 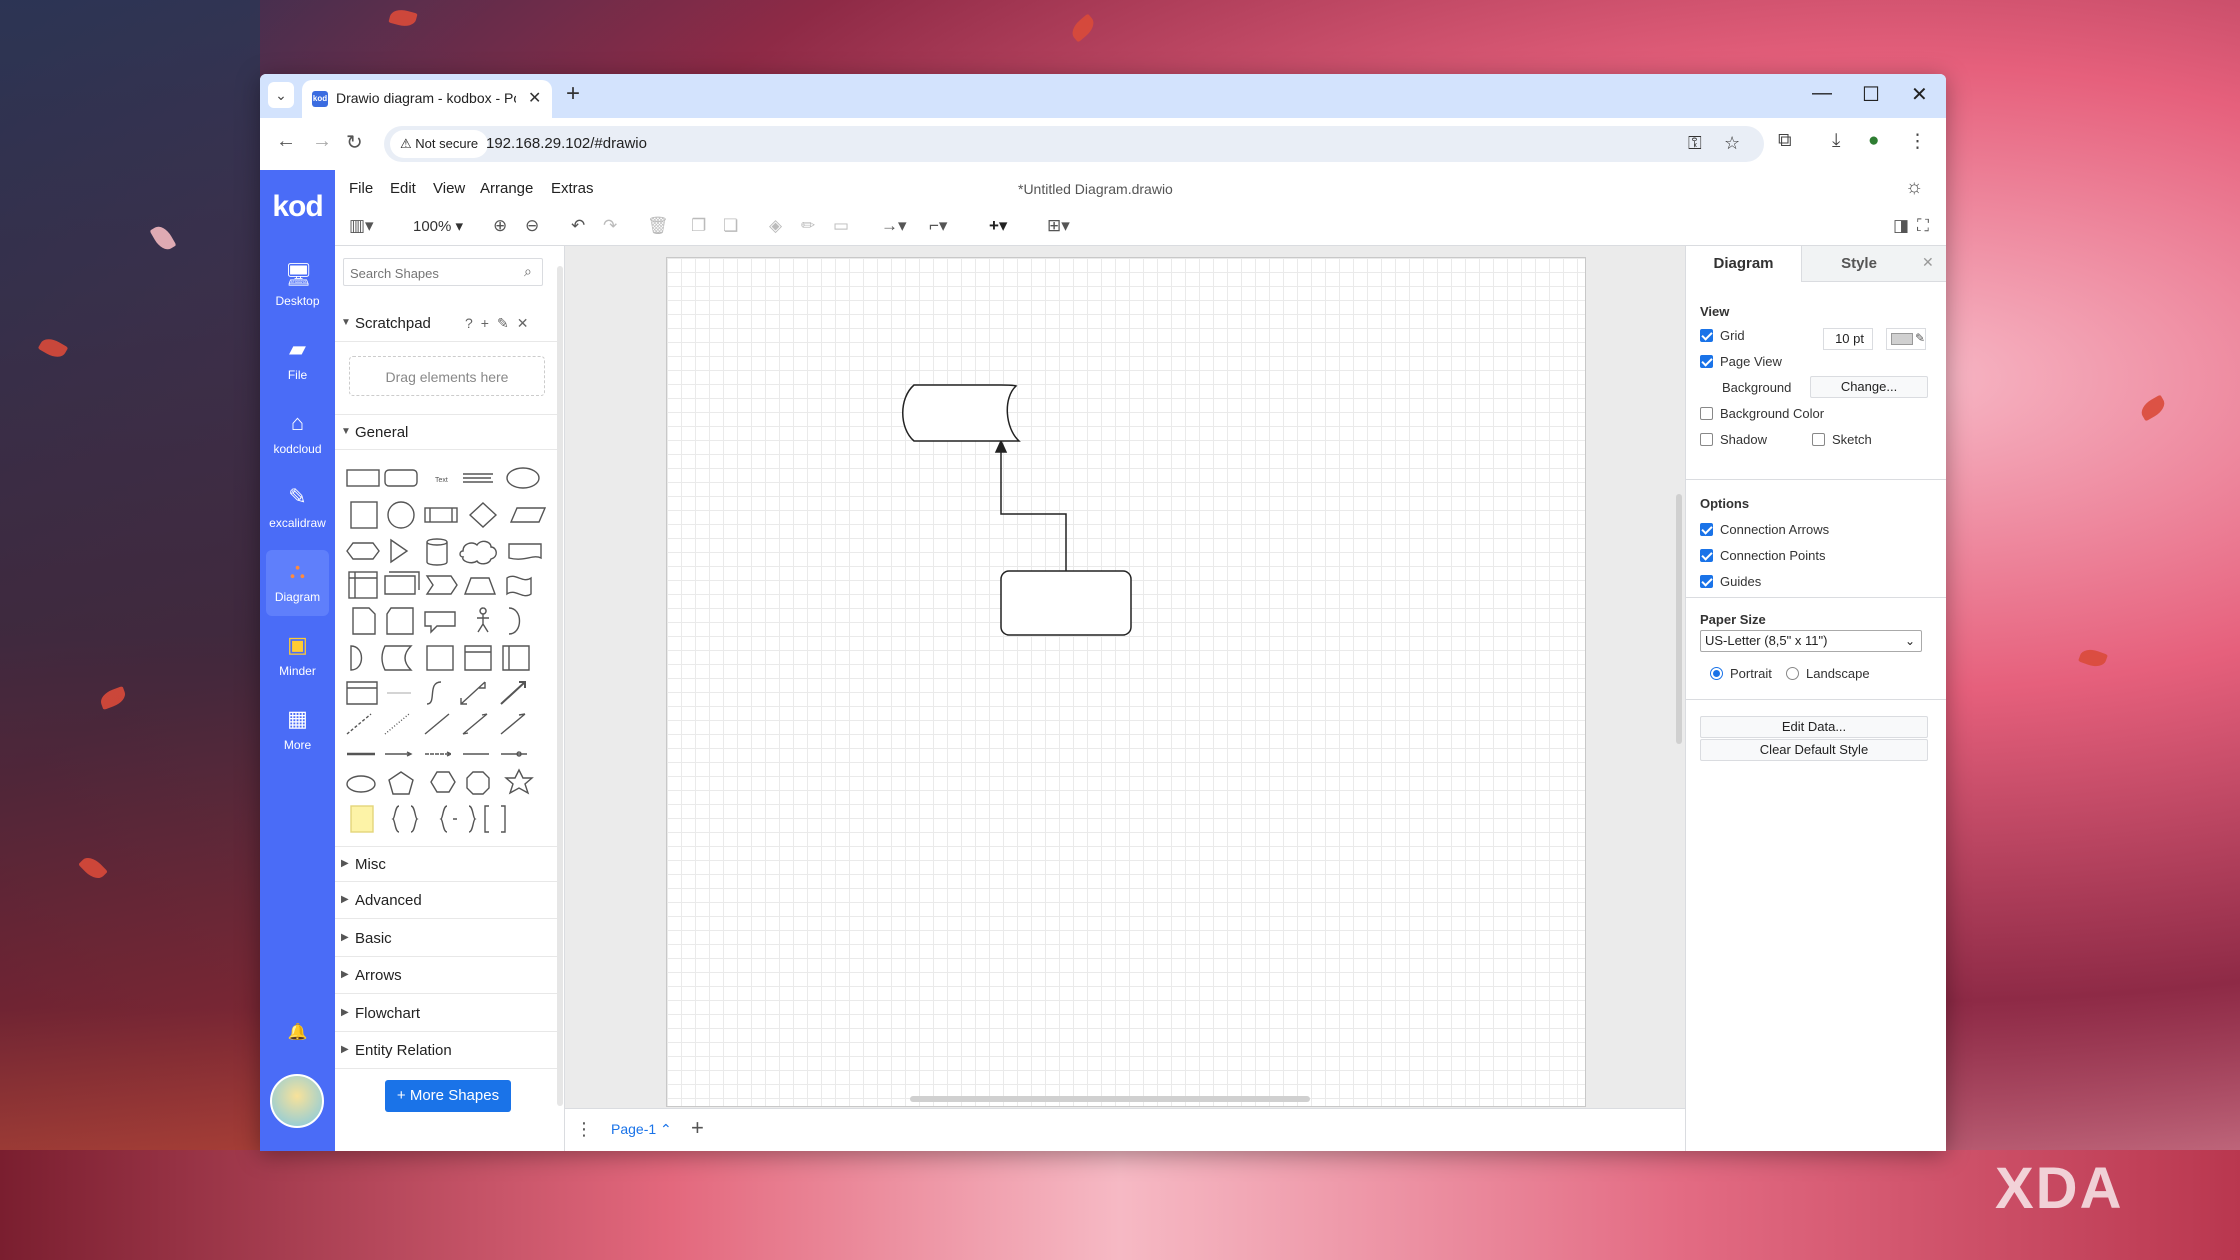 I want to click on grid-size-input: 10 pt, so click(x=1848, y=339).